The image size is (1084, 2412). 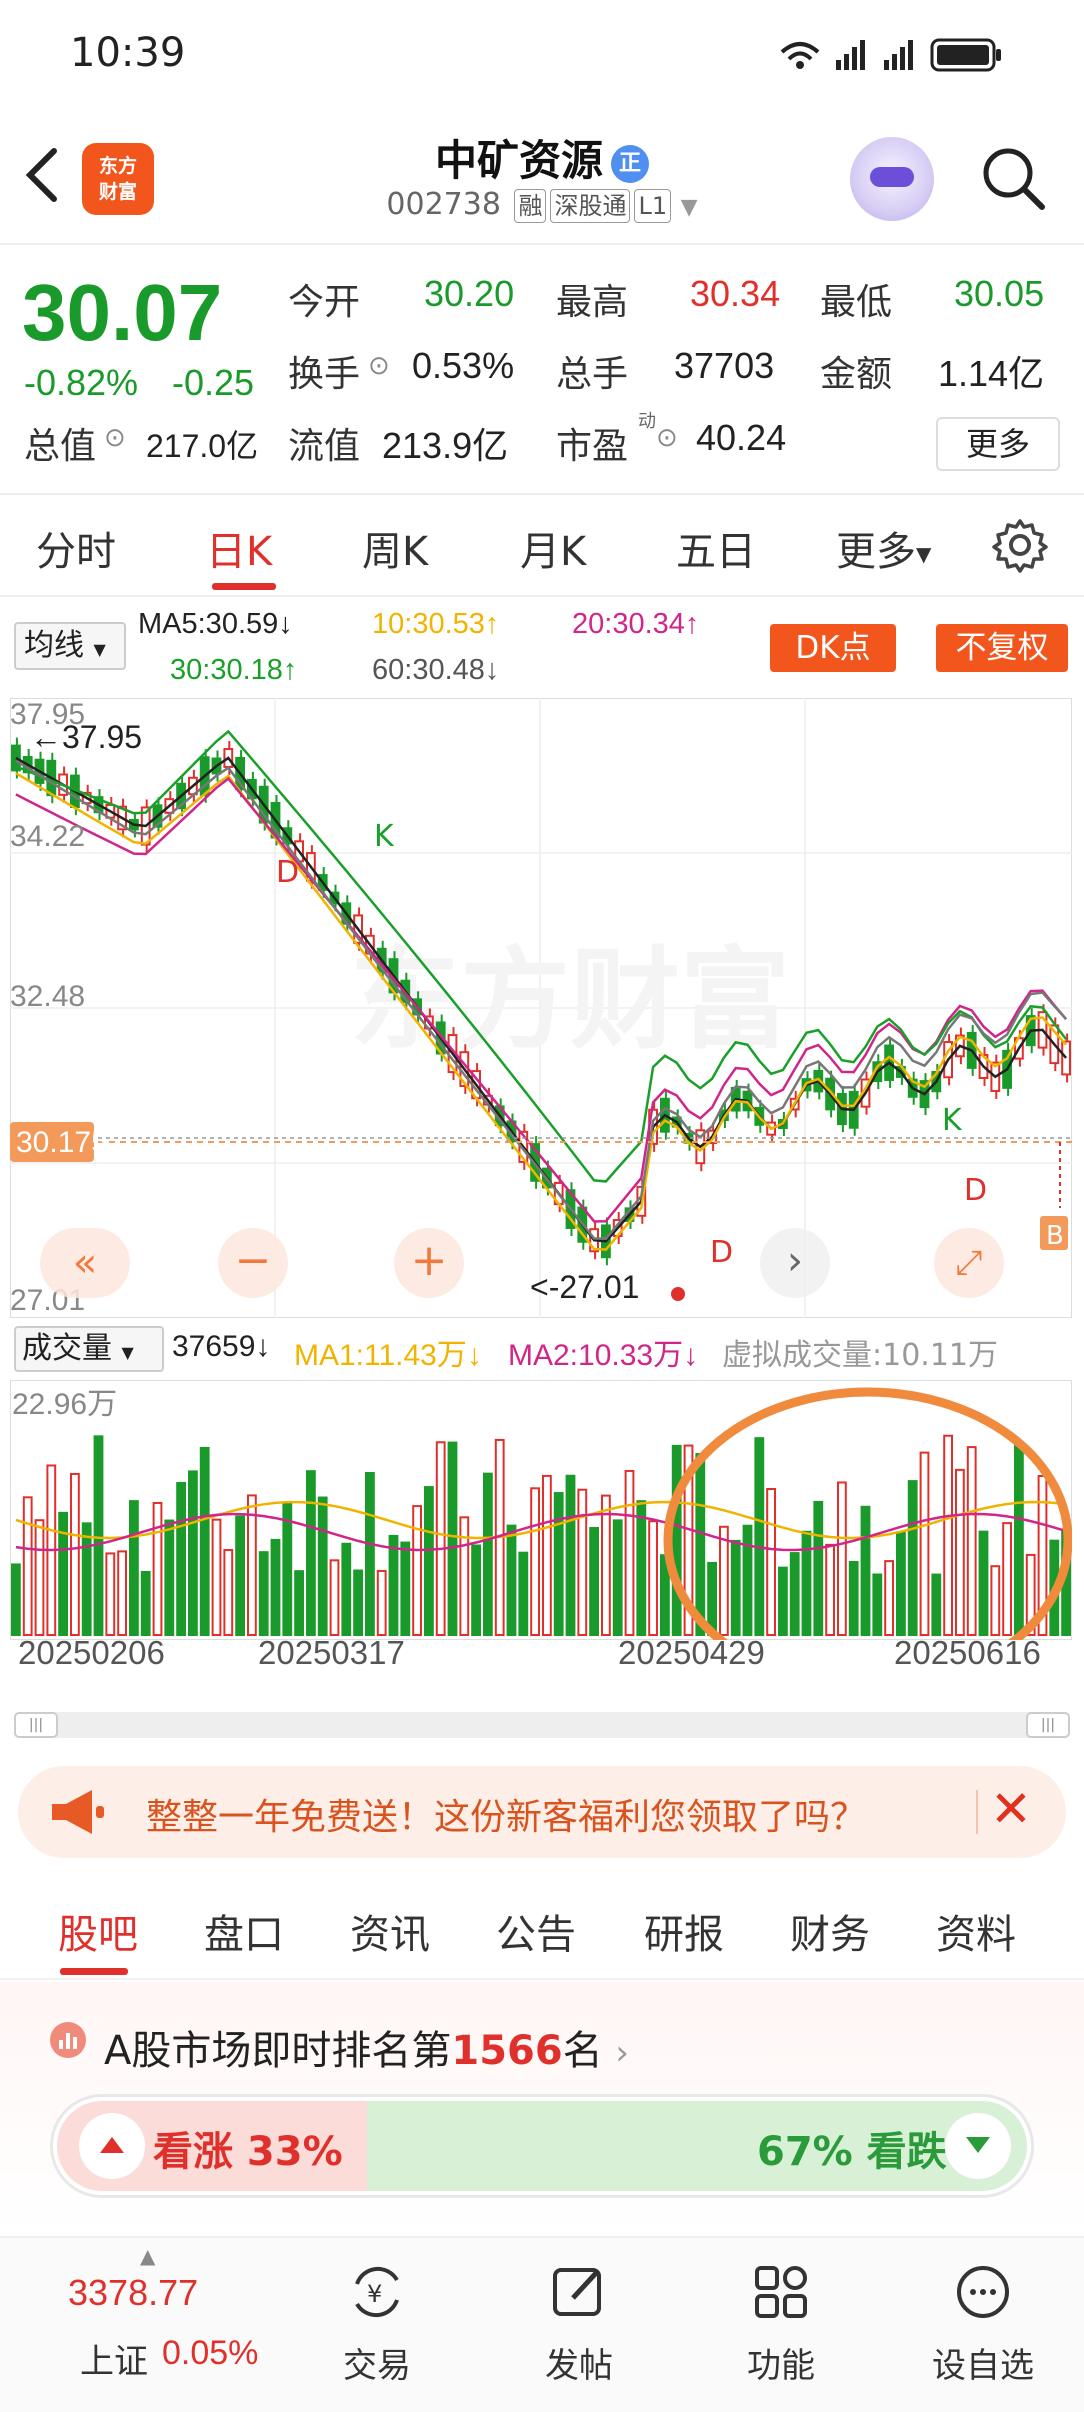 I want to click on signal-K2: K, so click(x=952, y=1120).